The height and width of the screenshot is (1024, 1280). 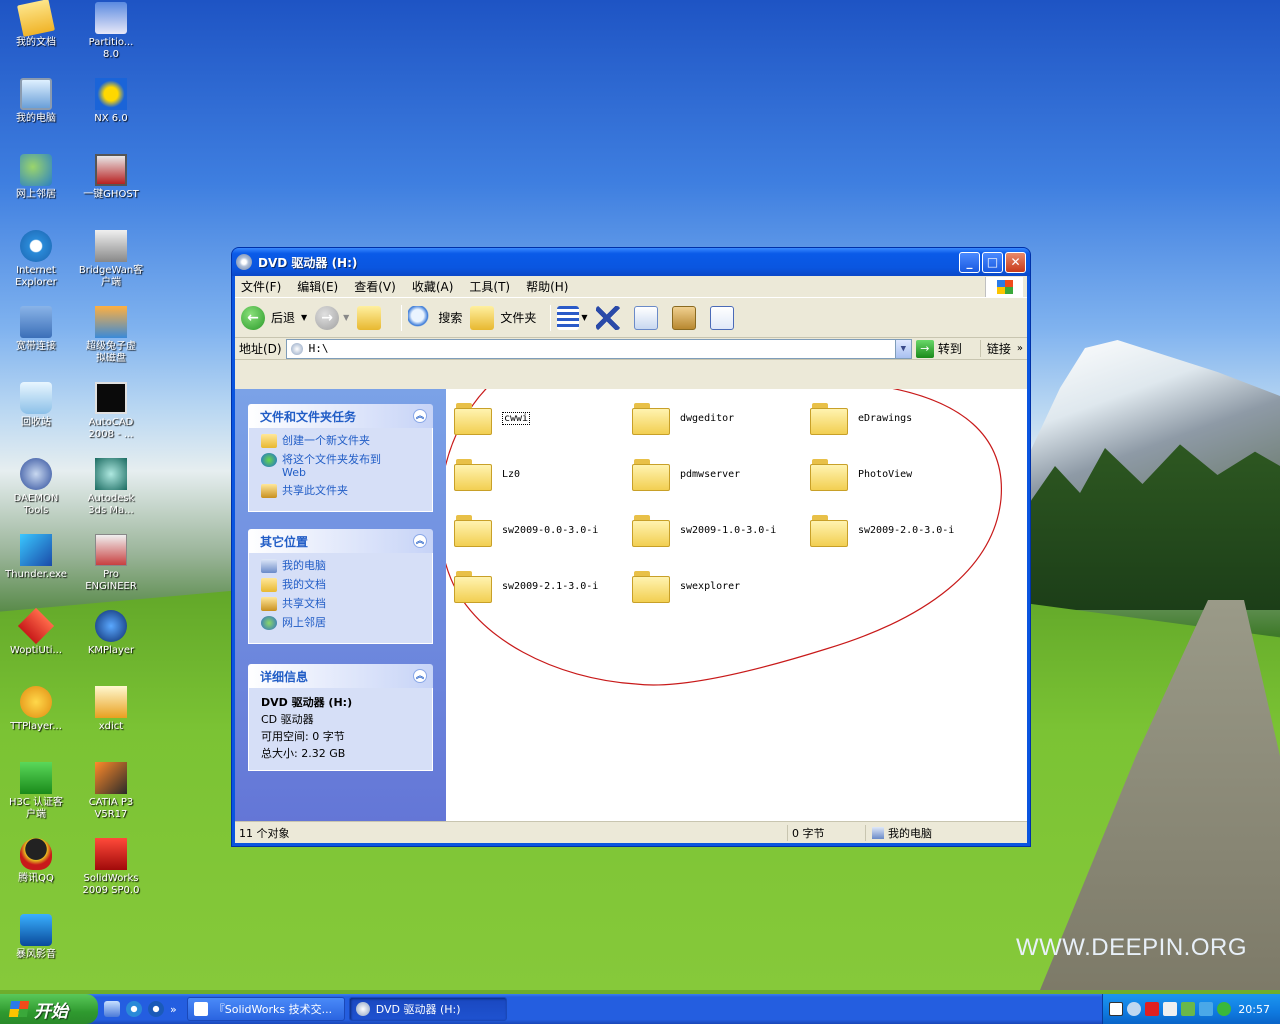 What do you see at coordinates (341, 491) in the screenshot?
I see `task-link: 共享此文件夹` at bounding box center [341, 491].